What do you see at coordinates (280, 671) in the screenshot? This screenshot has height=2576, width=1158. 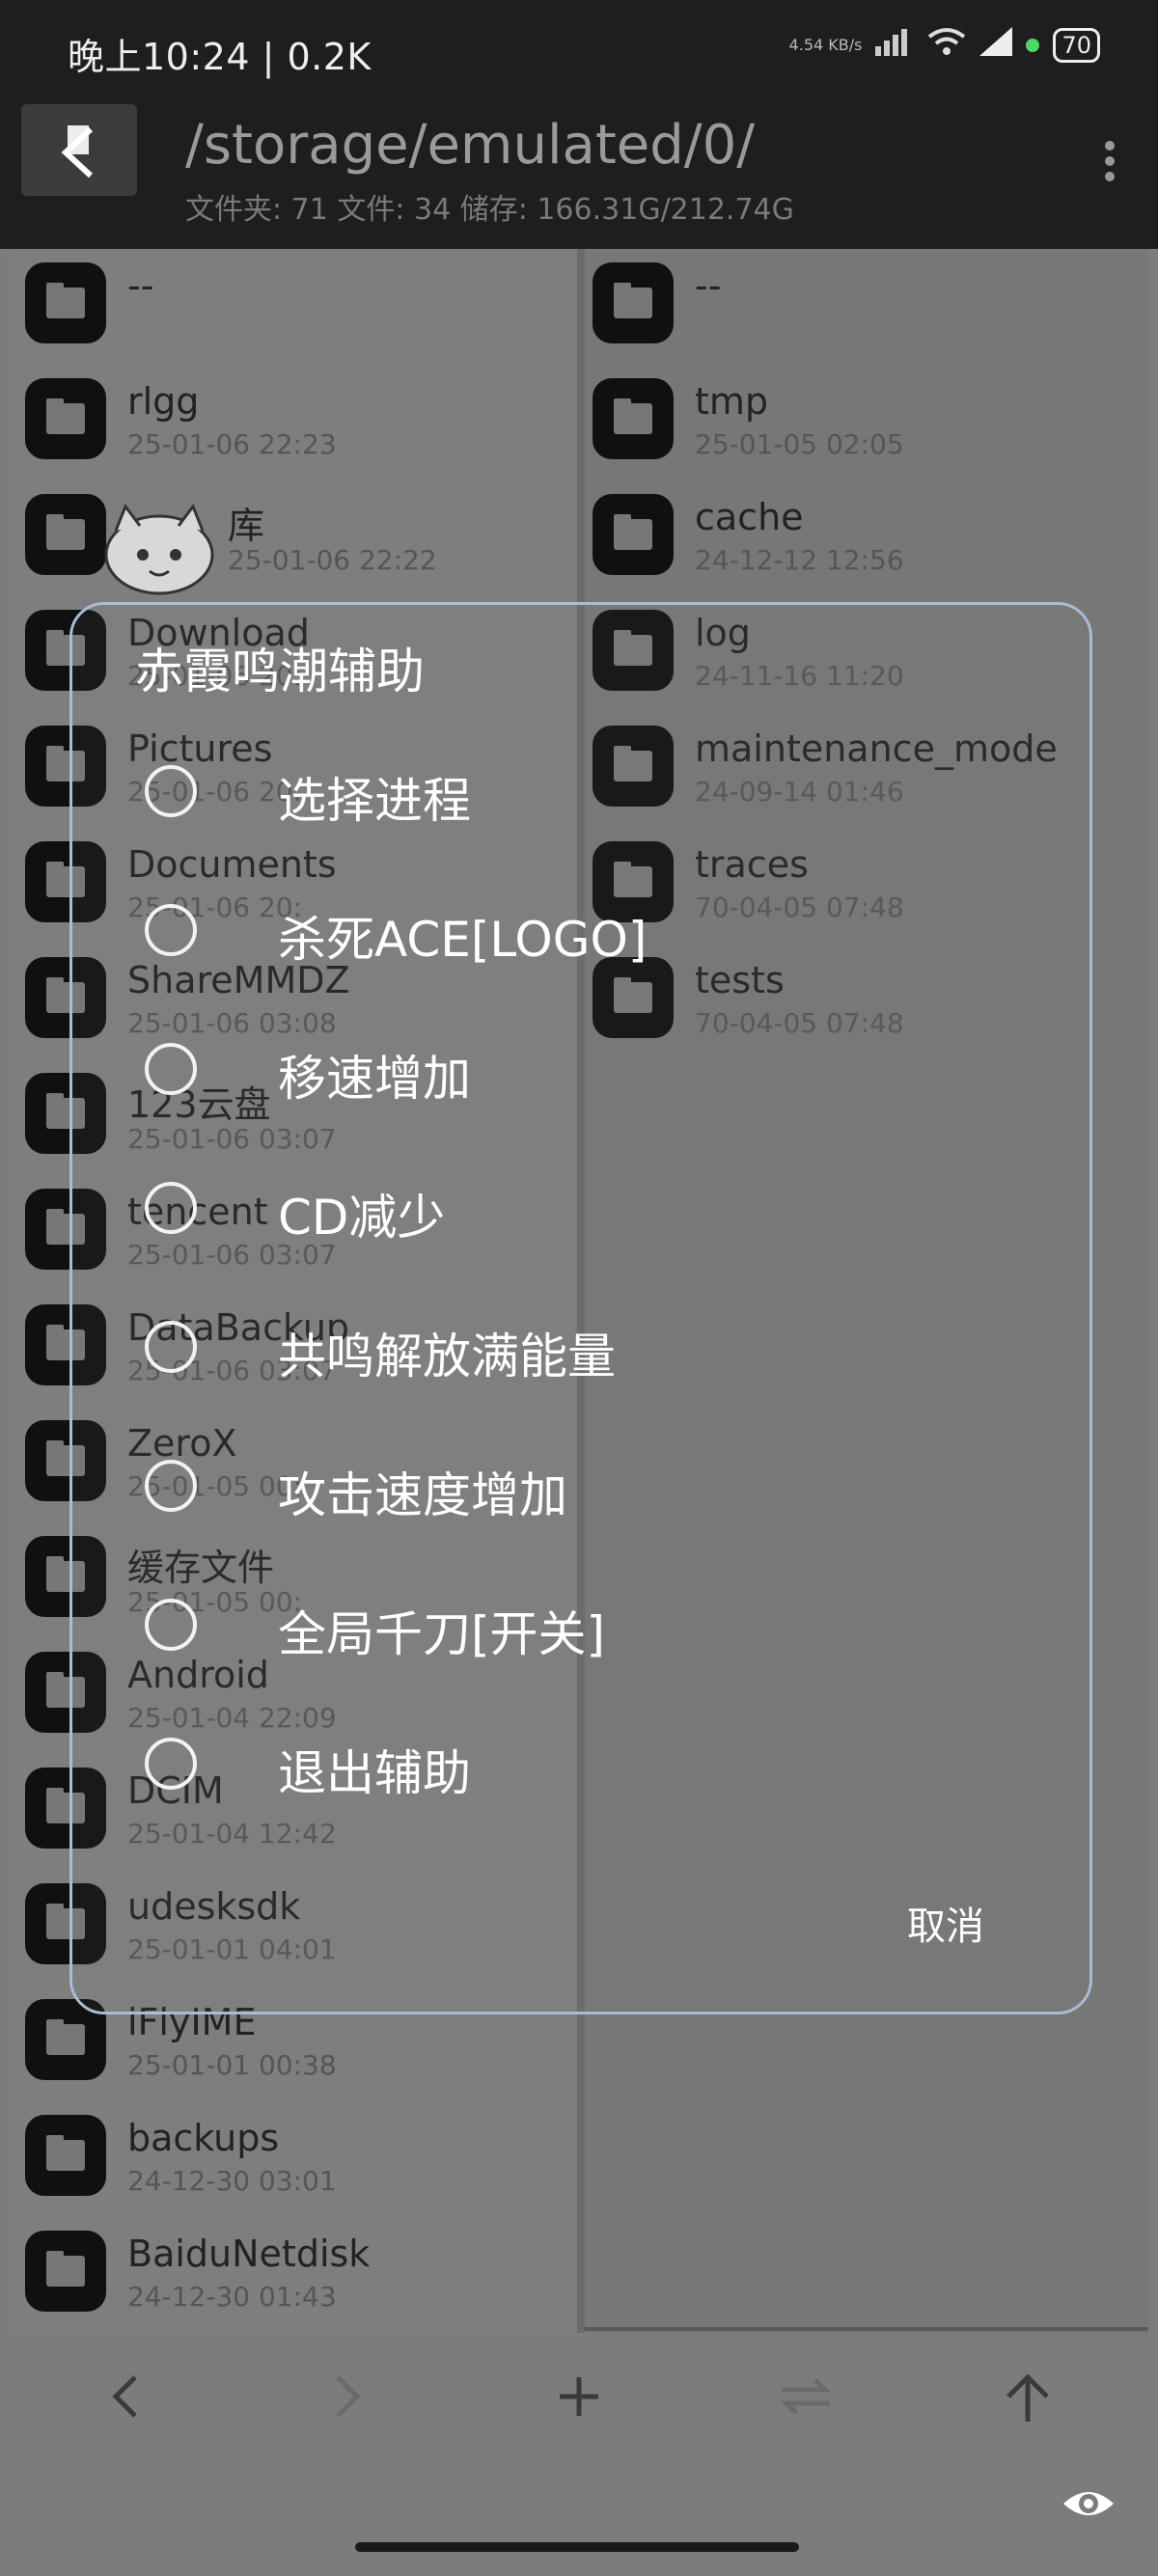 I see `dialog-title: 赤霞鸣潮辅助` at bounding box center [280, 671].